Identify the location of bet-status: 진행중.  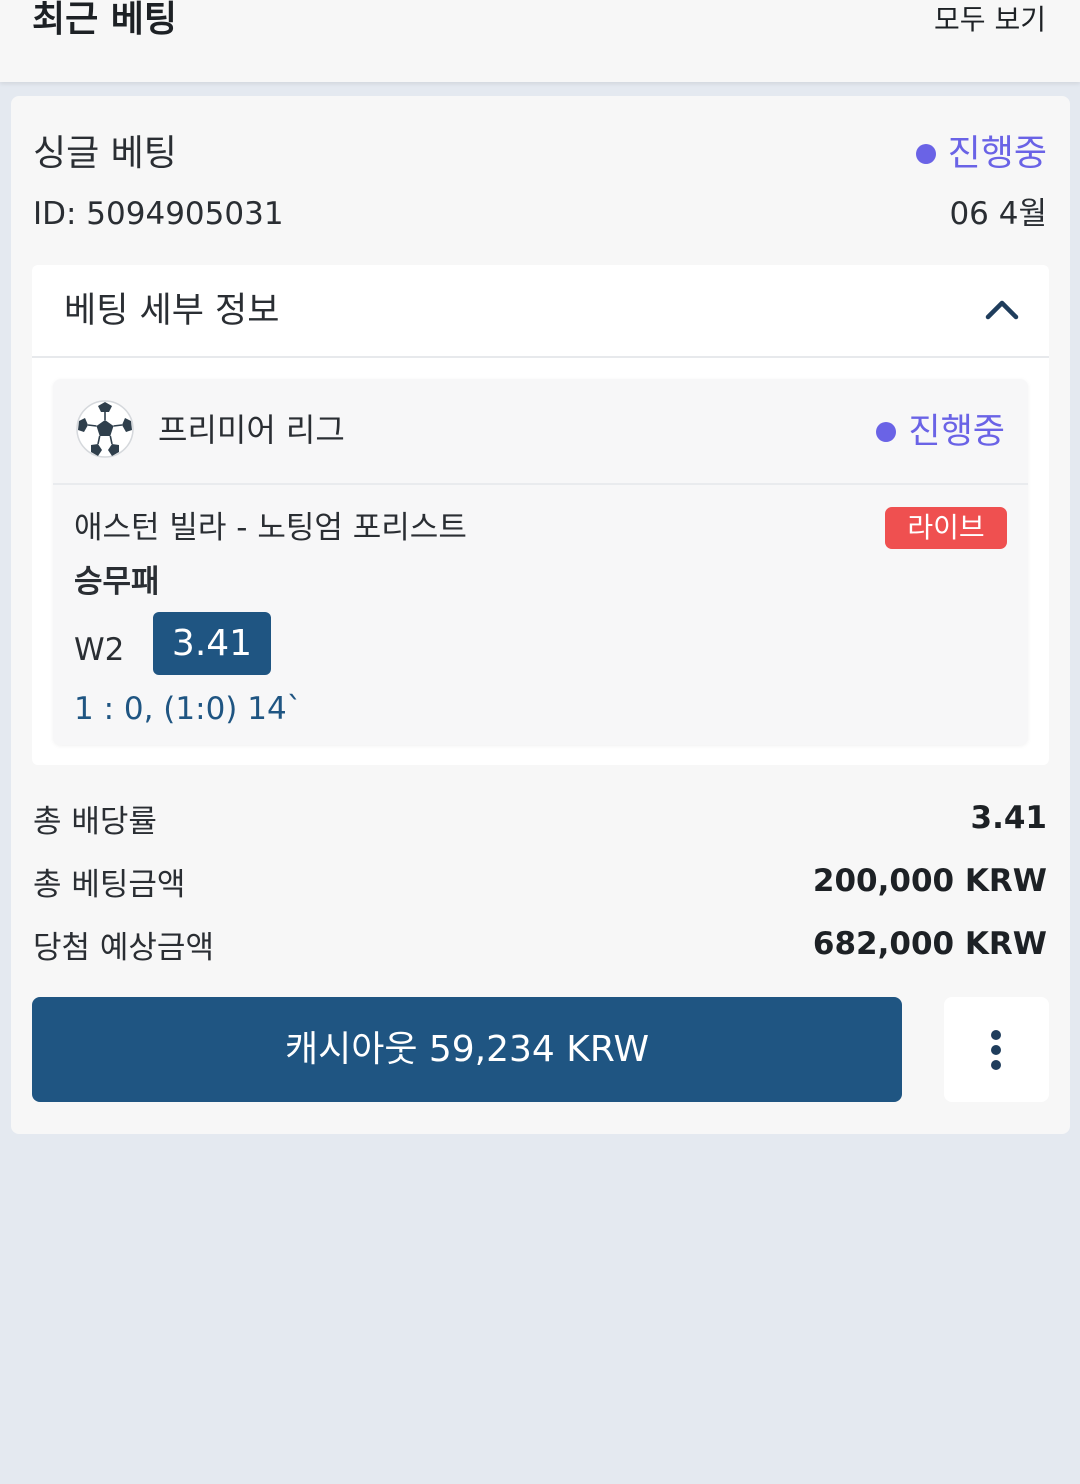
(981, 154).